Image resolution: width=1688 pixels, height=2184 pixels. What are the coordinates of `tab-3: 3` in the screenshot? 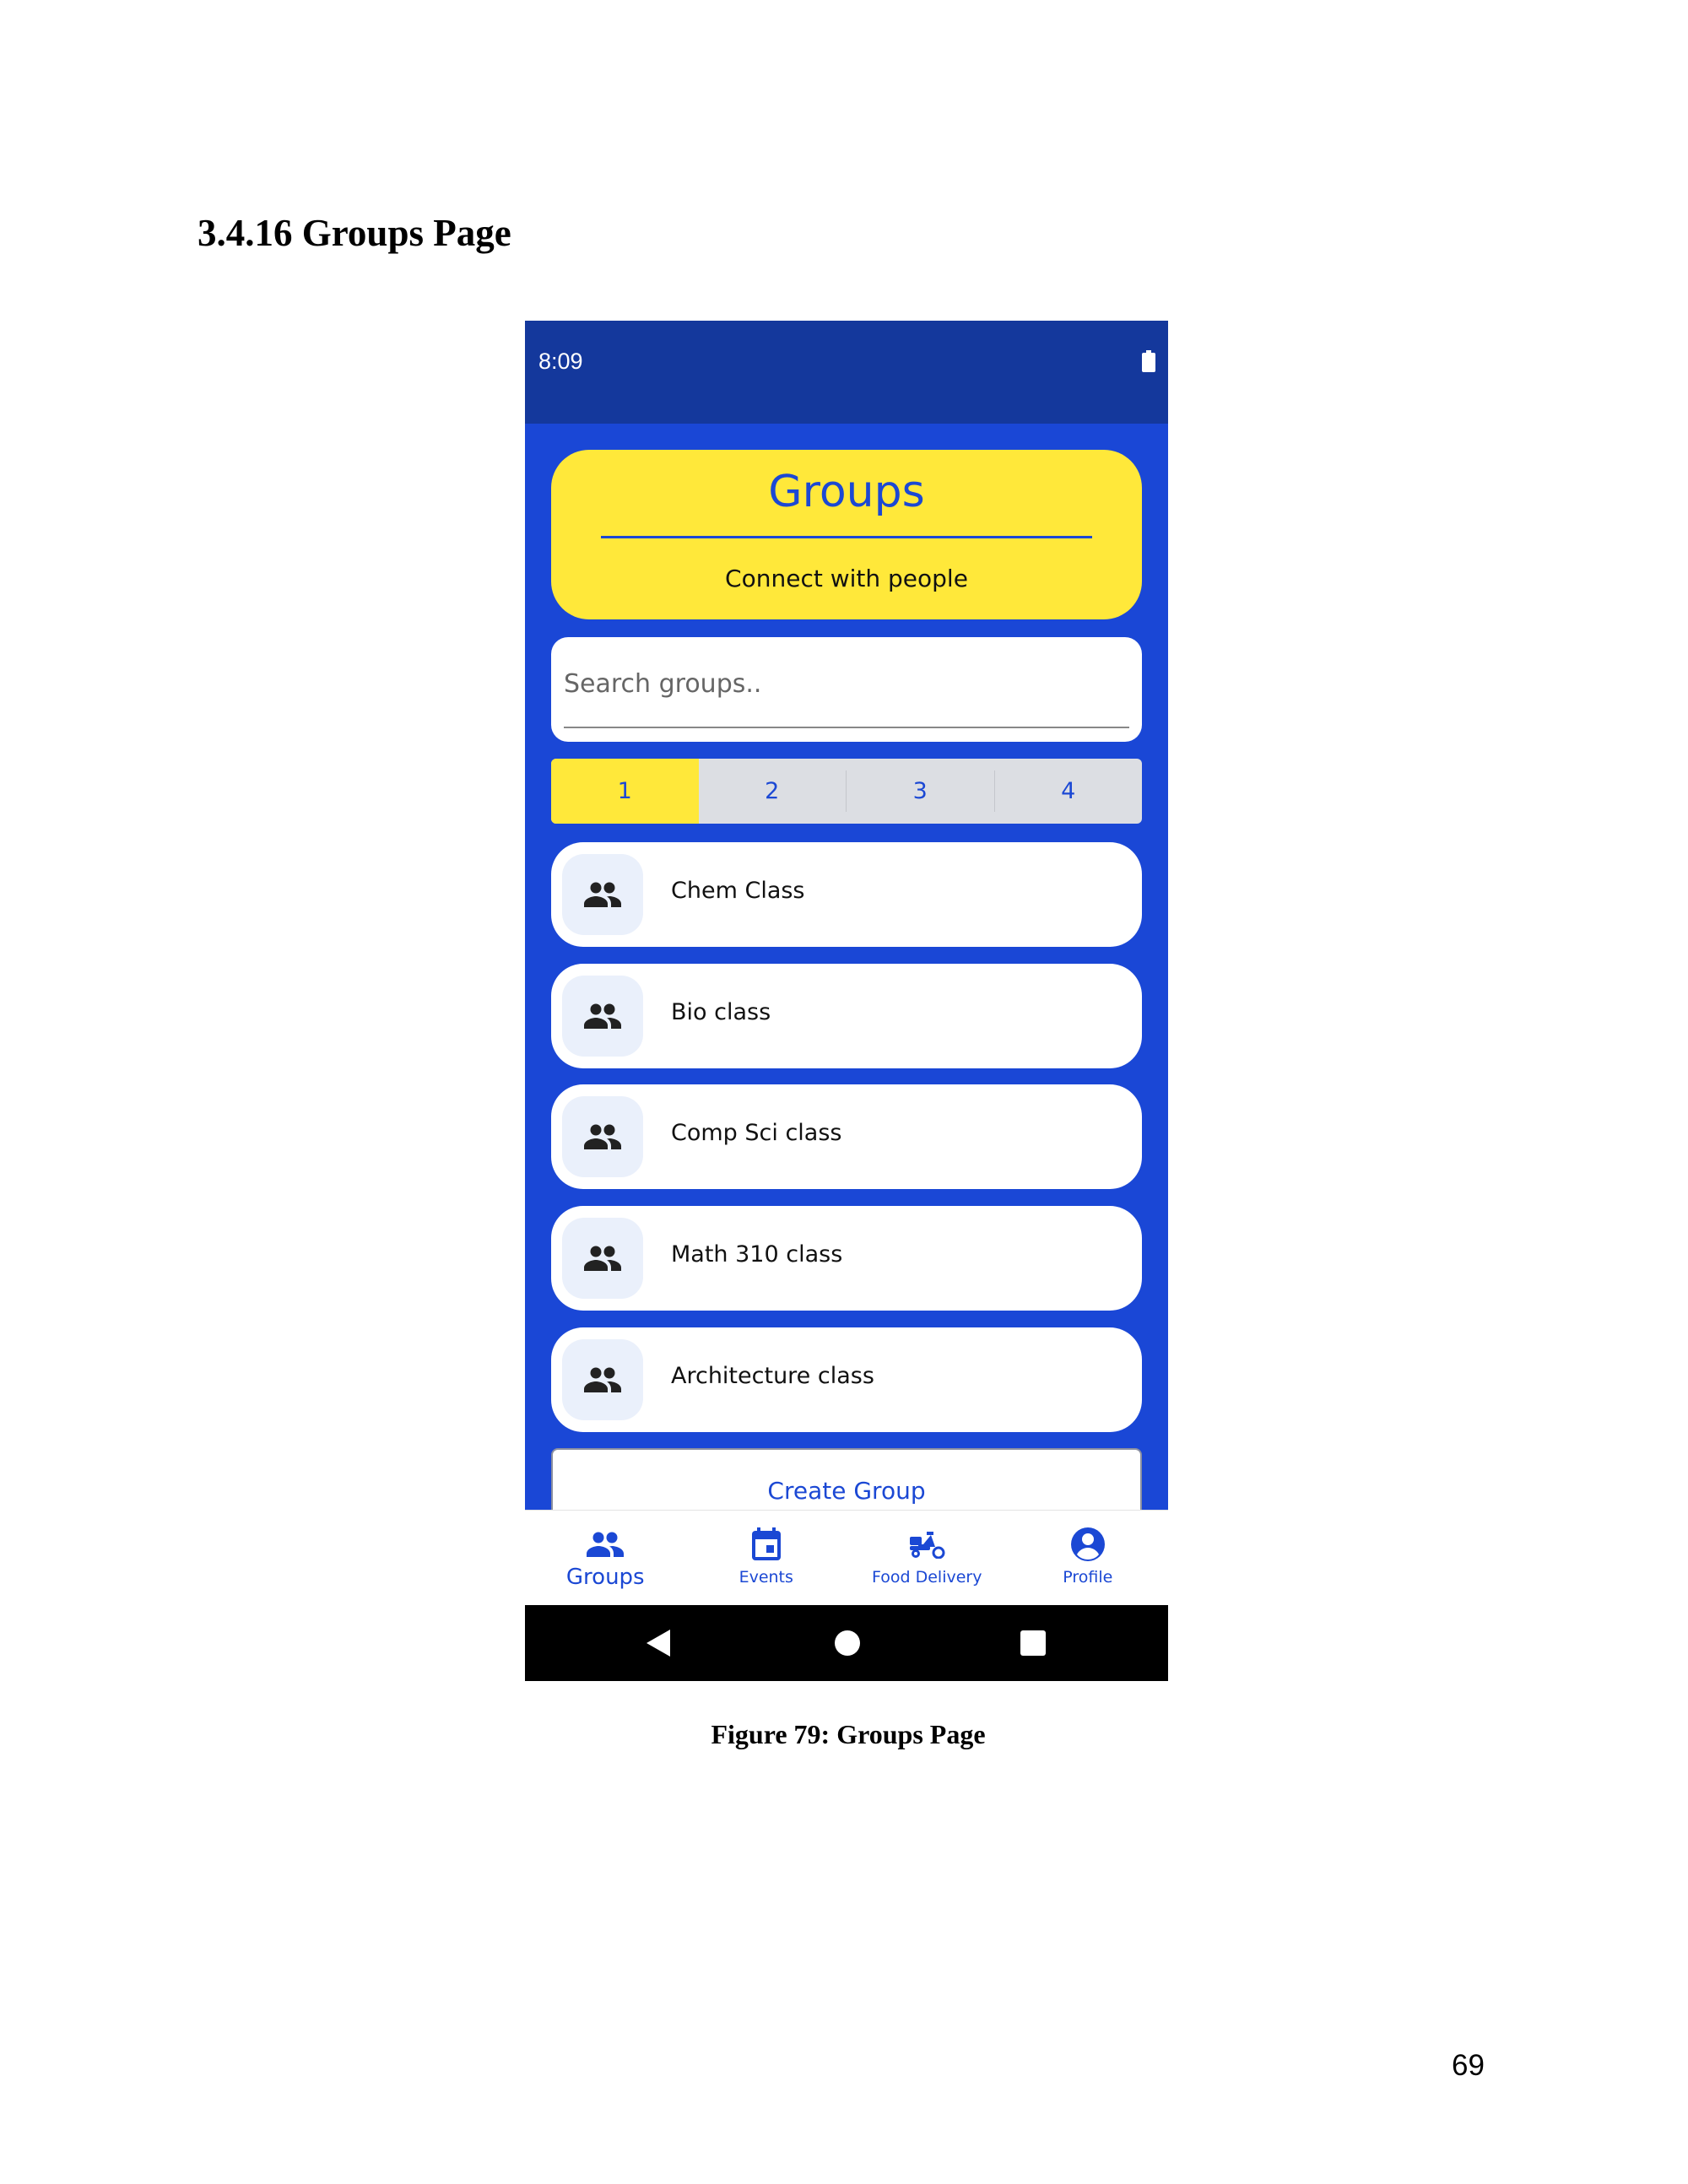 It's located at (921, 791).